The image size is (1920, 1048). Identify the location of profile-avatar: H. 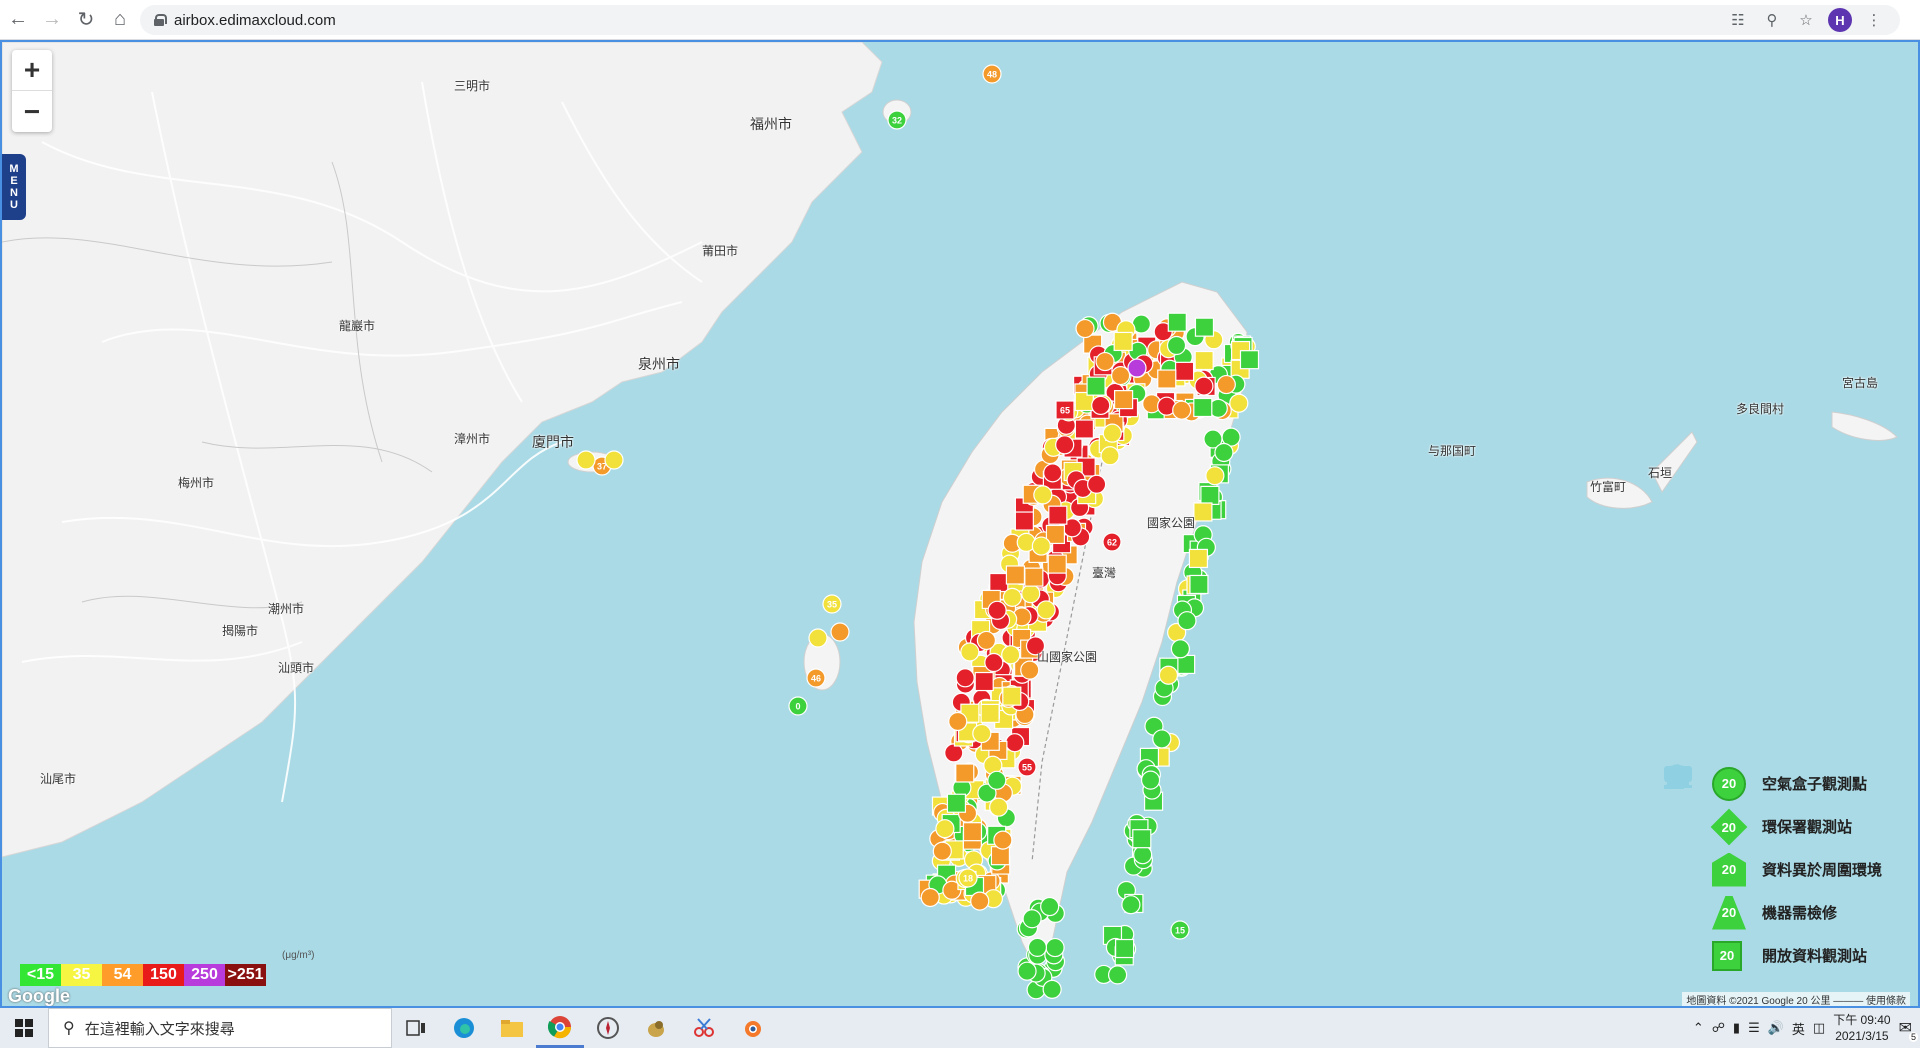
(1840, 20).